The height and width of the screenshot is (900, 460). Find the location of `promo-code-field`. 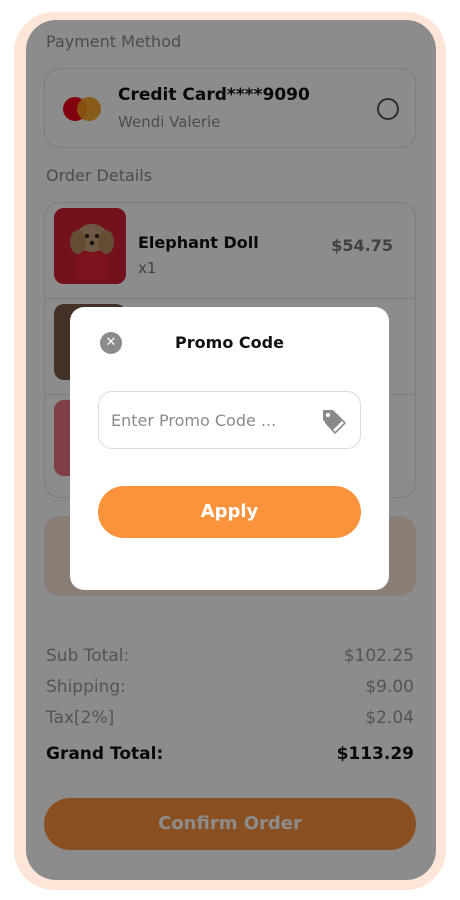

promo-code-field is located at coordinates (229, 420).